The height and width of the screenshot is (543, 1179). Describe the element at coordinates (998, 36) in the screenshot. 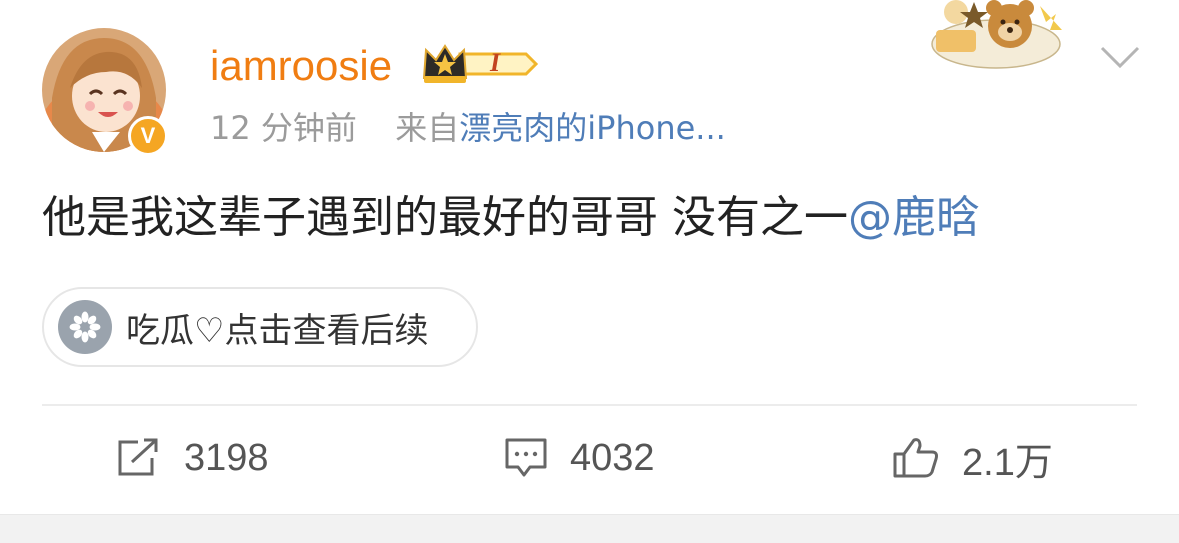

I see `decoration-sticker` at that location.